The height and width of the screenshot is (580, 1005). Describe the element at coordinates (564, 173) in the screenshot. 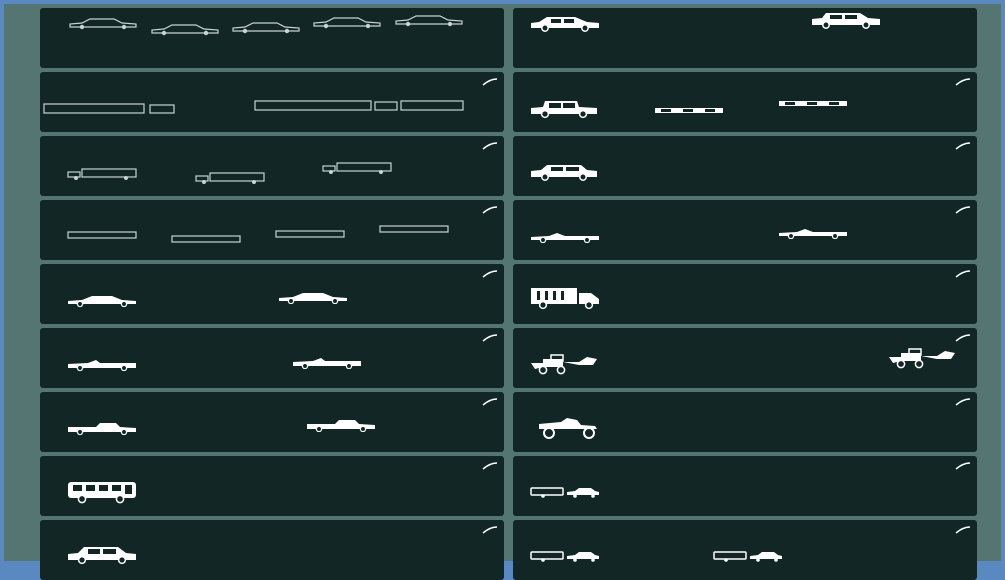

I see `station-wagon-icon` at that location.